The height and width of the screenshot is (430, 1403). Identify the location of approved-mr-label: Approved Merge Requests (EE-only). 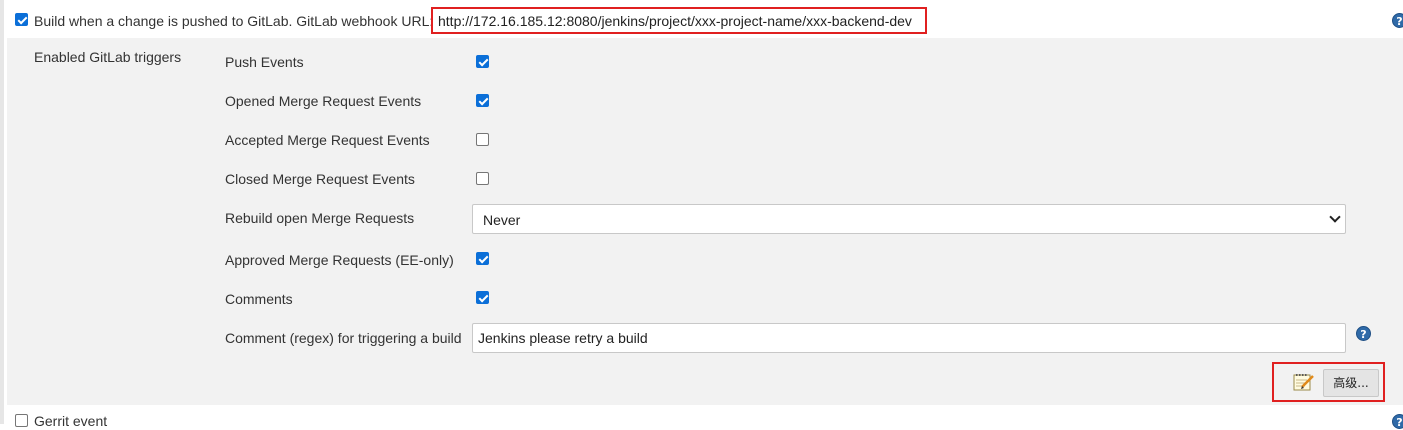
(339, 260).